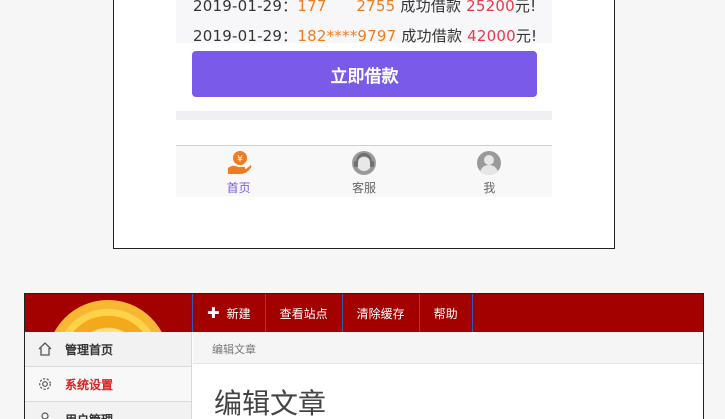 The height and width of the screenshot is (419, 725). Describe the element at coordinates (89, 384) in the screenshot. I see `sidebar-item-label: 系统设置` at that location.